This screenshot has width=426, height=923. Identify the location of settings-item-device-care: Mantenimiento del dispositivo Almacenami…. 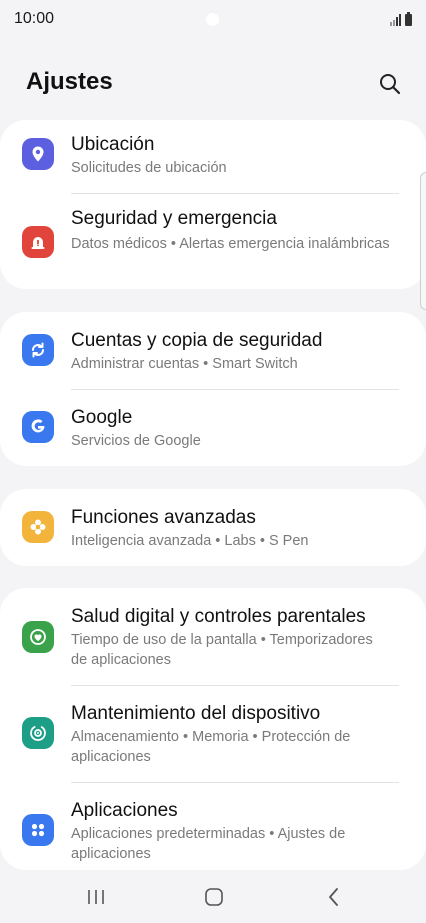
(213, 733).